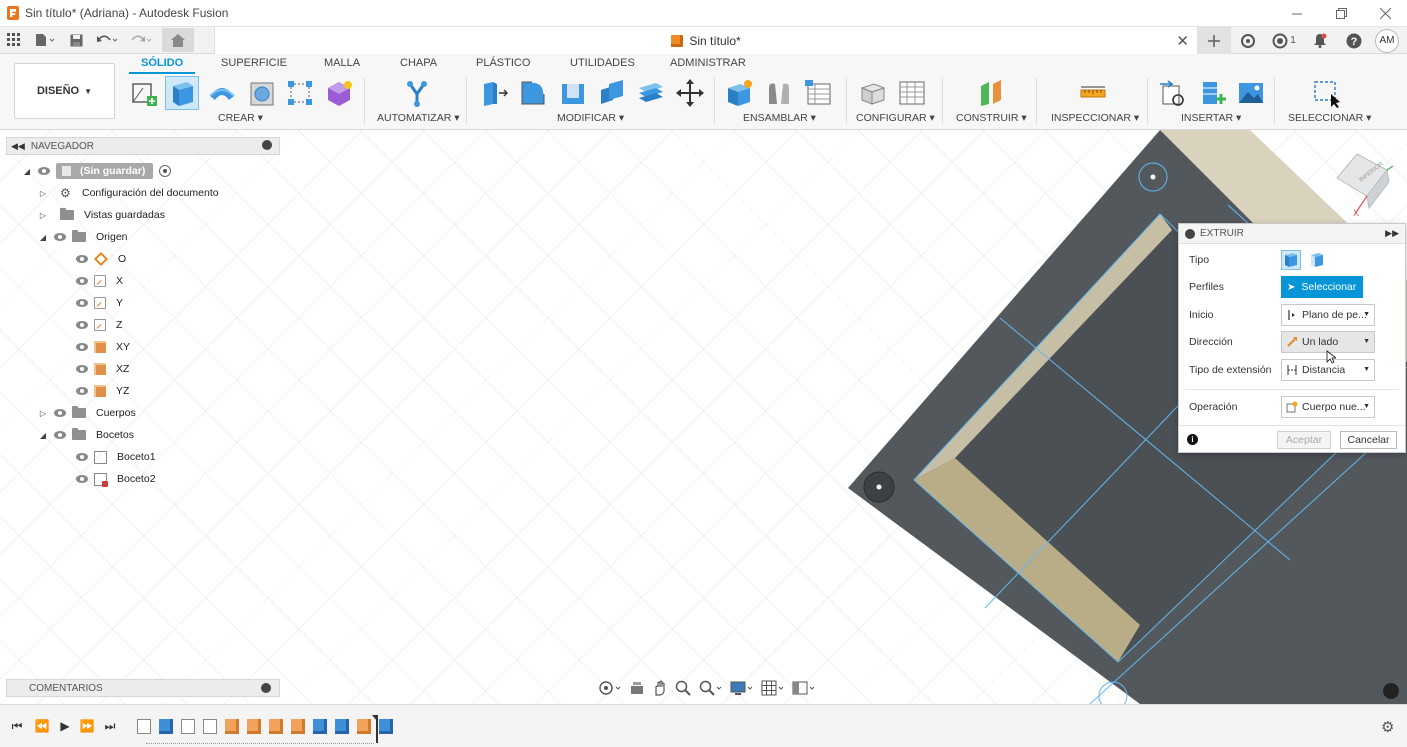 This screenshot has width=1407, height=747. Describe the element at coordinates (83, 237) in the screenshot. I see `tree-item-origin: ◢ Origen` at that location.